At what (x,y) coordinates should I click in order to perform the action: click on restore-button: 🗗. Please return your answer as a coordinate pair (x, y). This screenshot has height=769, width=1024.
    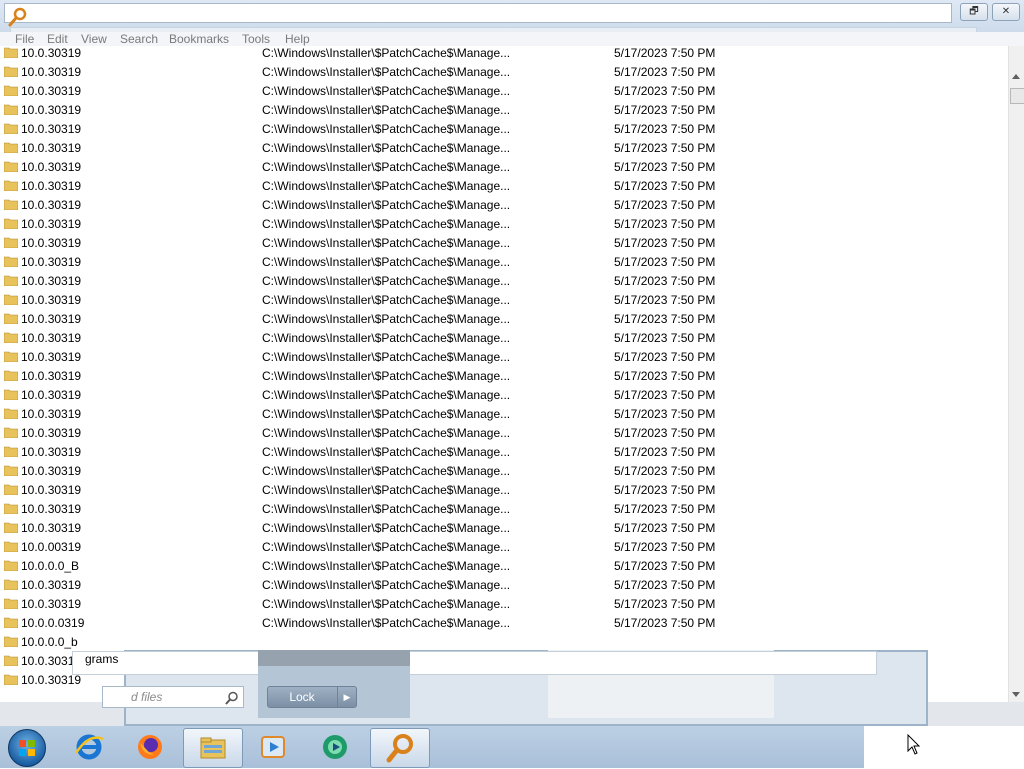
    Looking at the image, I should click on (974, 12).